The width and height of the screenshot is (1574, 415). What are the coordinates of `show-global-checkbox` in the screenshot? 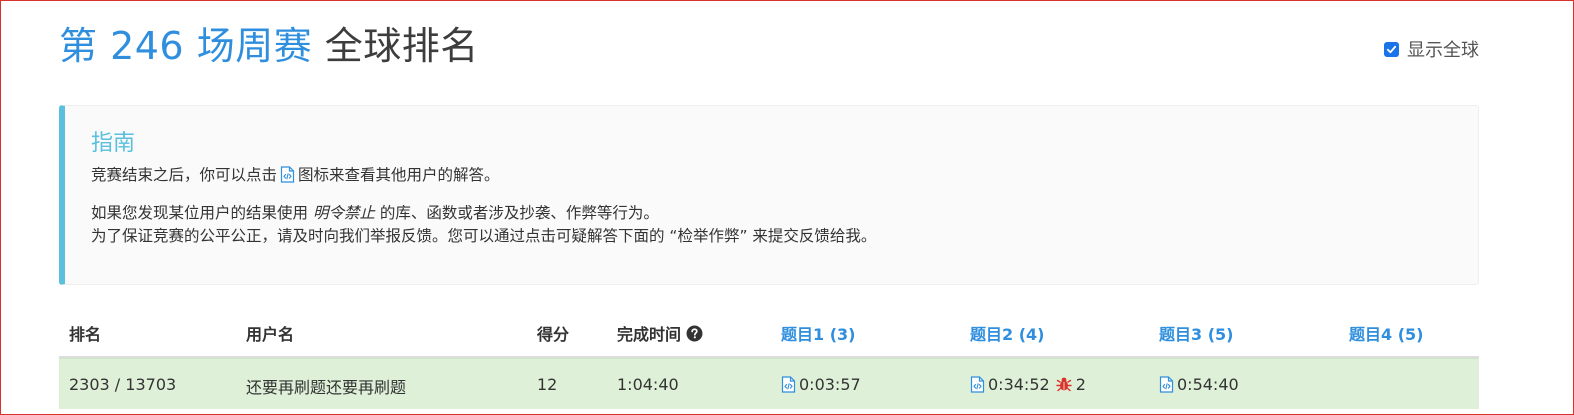 It's located at (1391, 49).